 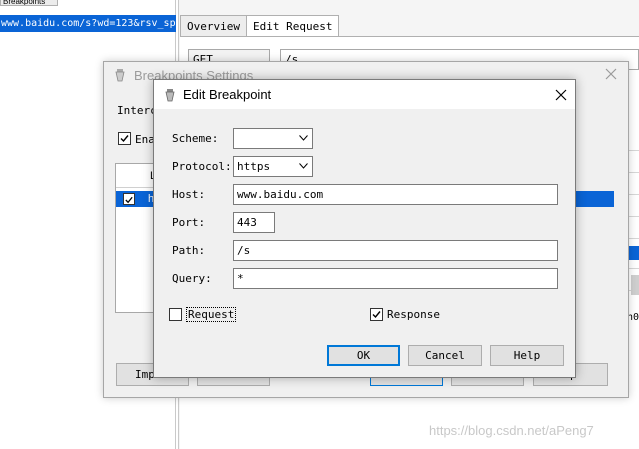 What do you see at coordinates (137, 110) in the screenshot?
I see `intercept-label: Interc` at bounding box center [137, 110].